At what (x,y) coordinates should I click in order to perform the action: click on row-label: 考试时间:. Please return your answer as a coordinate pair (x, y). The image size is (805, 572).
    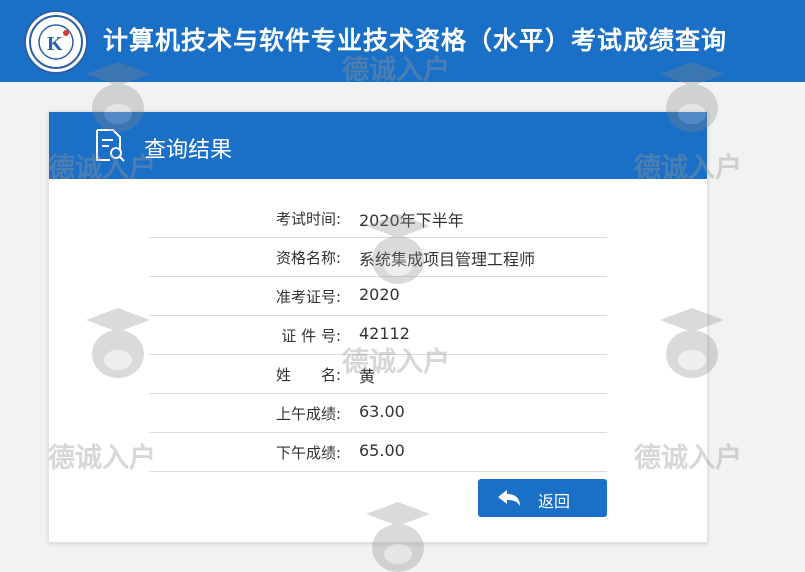
    Looking at the image, I should click on (308, 219).